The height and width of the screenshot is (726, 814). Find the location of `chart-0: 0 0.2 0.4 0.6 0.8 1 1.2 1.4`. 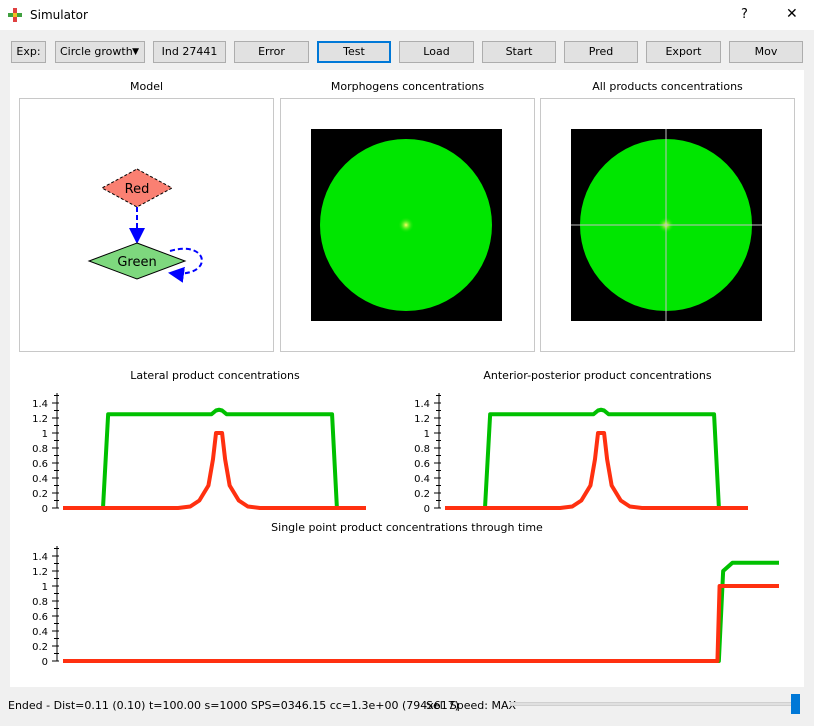

chart-0: 0 0.2 0.4 0.6 0.8 1 1.2 1.4 is located at coordinates (199, 454).